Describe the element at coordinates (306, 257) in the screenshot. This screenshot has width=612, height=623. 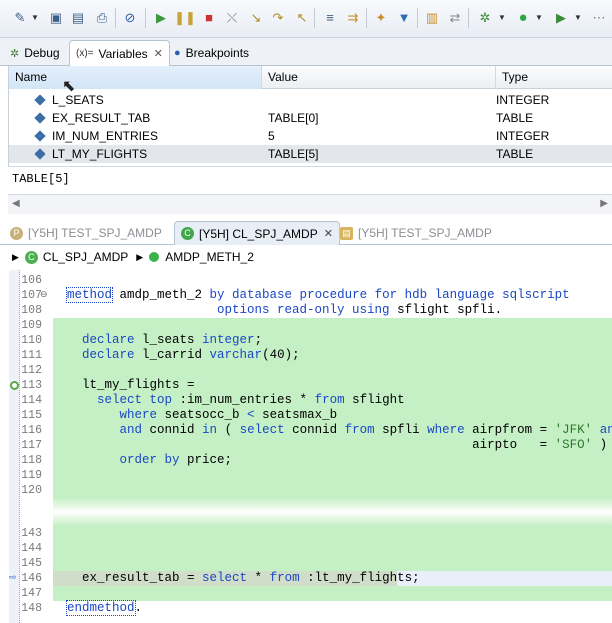
I see `breadcrumb: ▶ C CL_SPJ_AMDP ▶ AMDP_METH_2` at that location.